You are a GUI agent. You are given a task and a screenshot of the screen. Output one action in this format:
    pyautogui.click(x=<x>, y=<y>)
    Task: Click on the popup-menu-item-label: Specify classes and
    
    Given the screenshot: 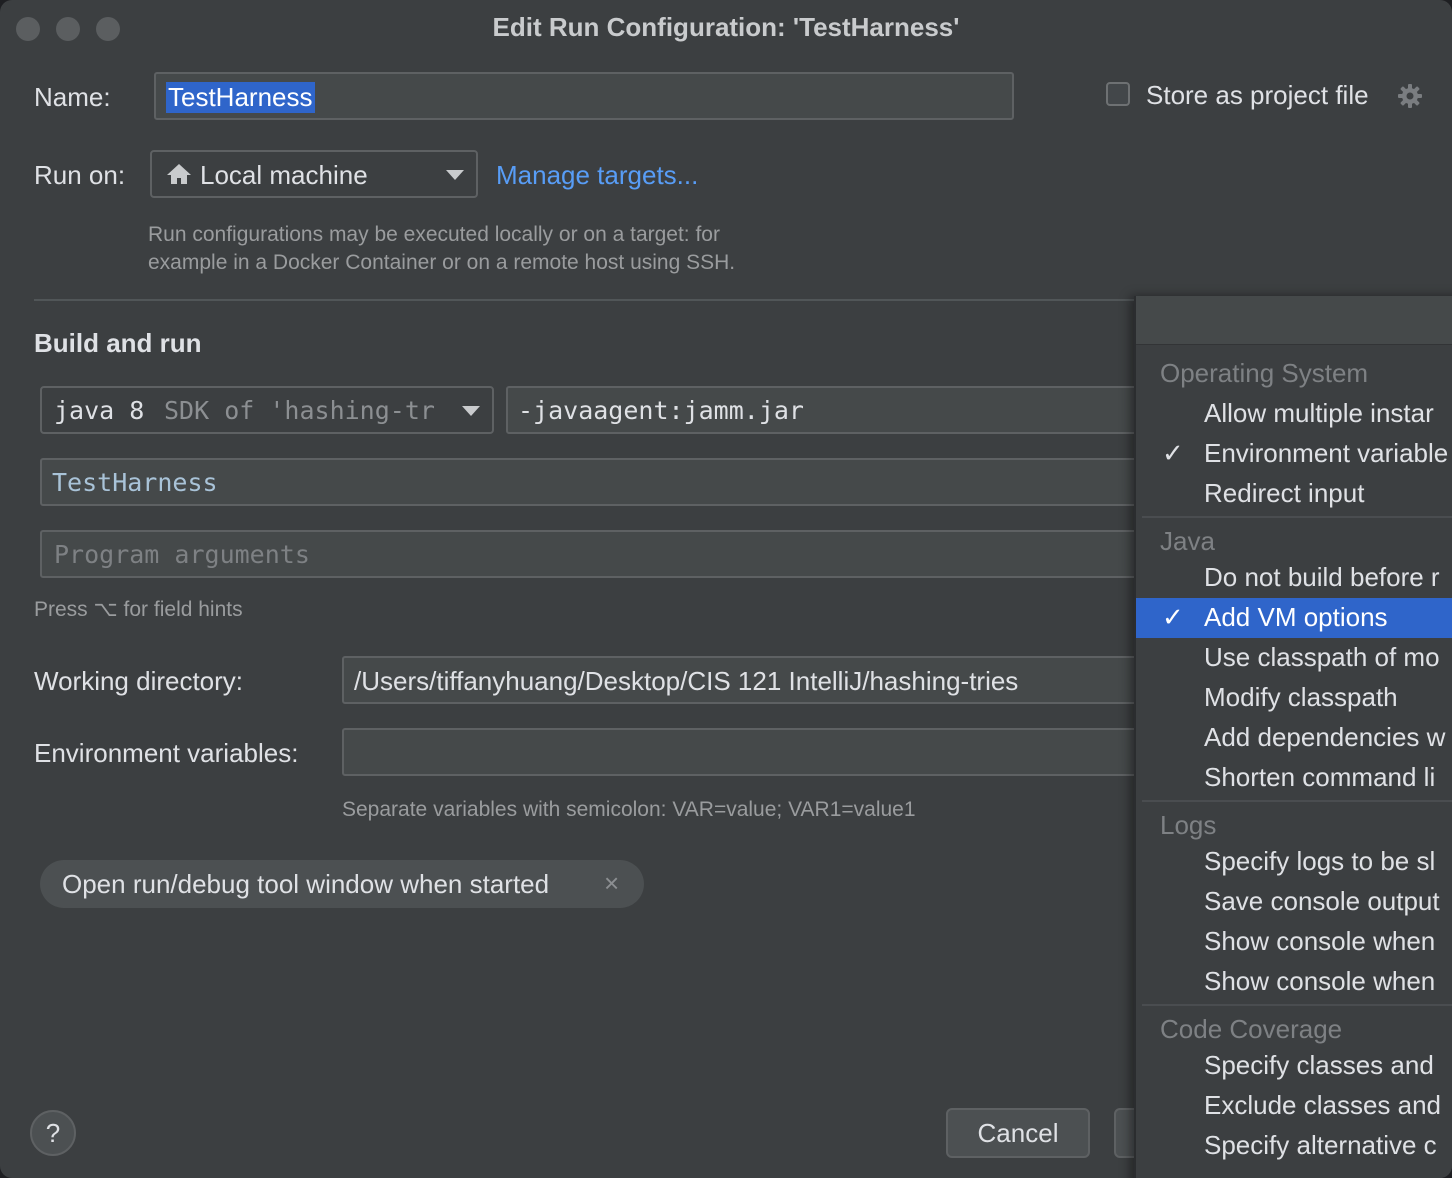 What is the action you would take?
    pyautogui.click(x=1319, y=1065)
    